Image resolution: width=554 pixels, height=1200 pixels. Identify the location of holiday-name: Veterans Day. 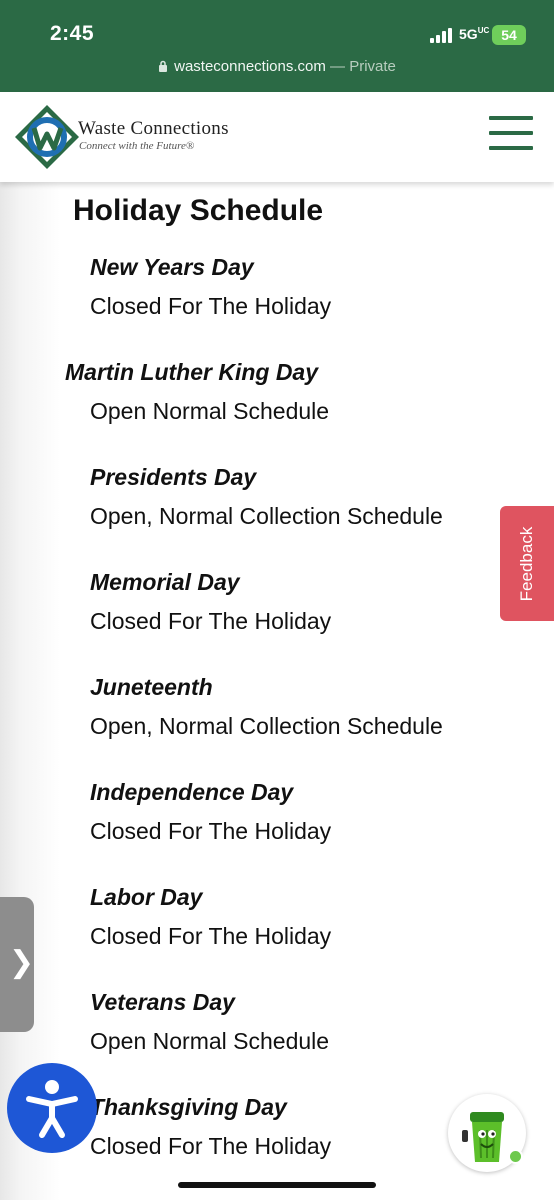
(162, 1002).